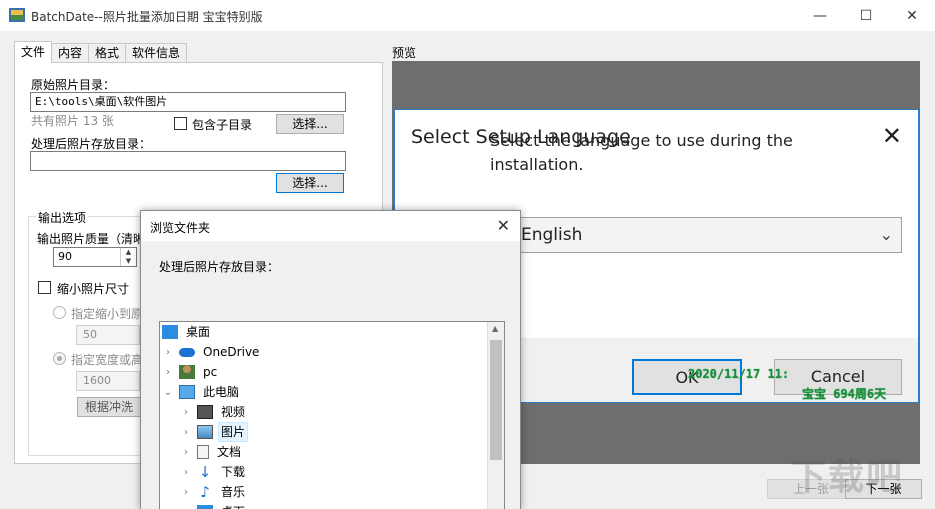 The height and width of the screenshot is (509, 935). Describe the element at coordinates (847, 477) in the screenshot. I see `watermark: 下载吧` at that location.